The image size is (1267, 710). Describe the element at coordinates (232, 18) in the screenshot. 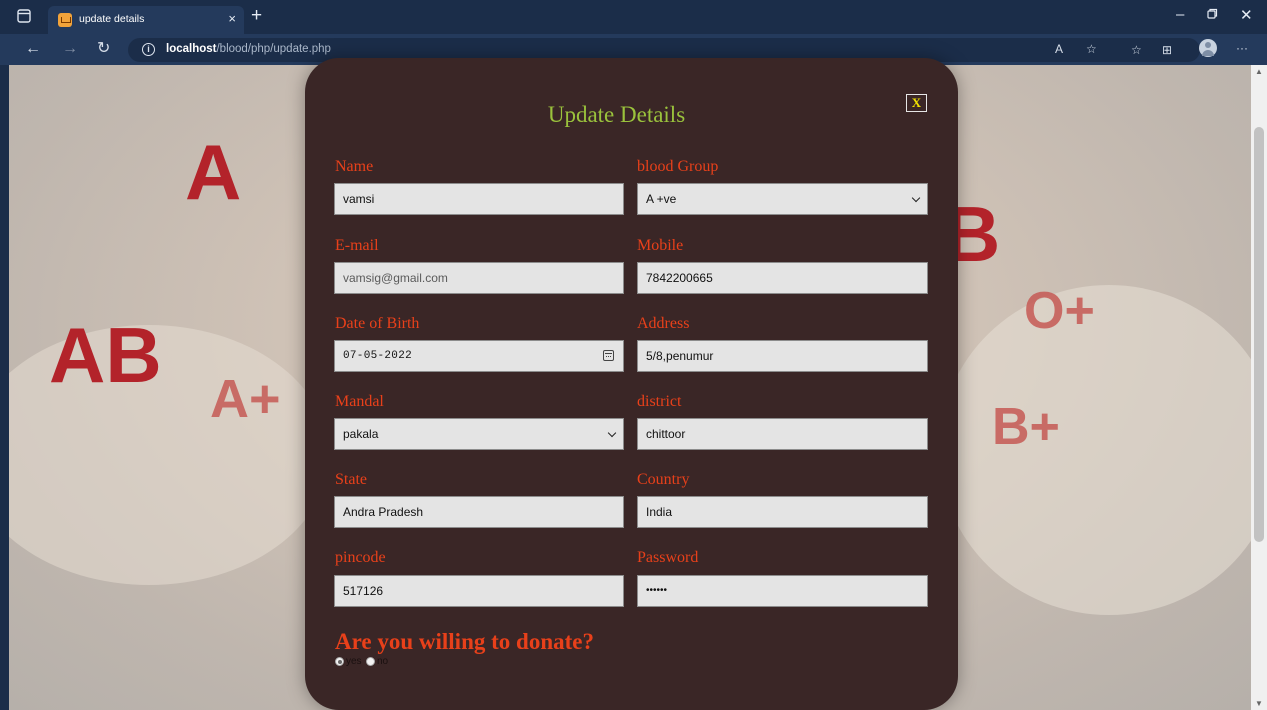

I see `tab-close-icon: ×` at that location.